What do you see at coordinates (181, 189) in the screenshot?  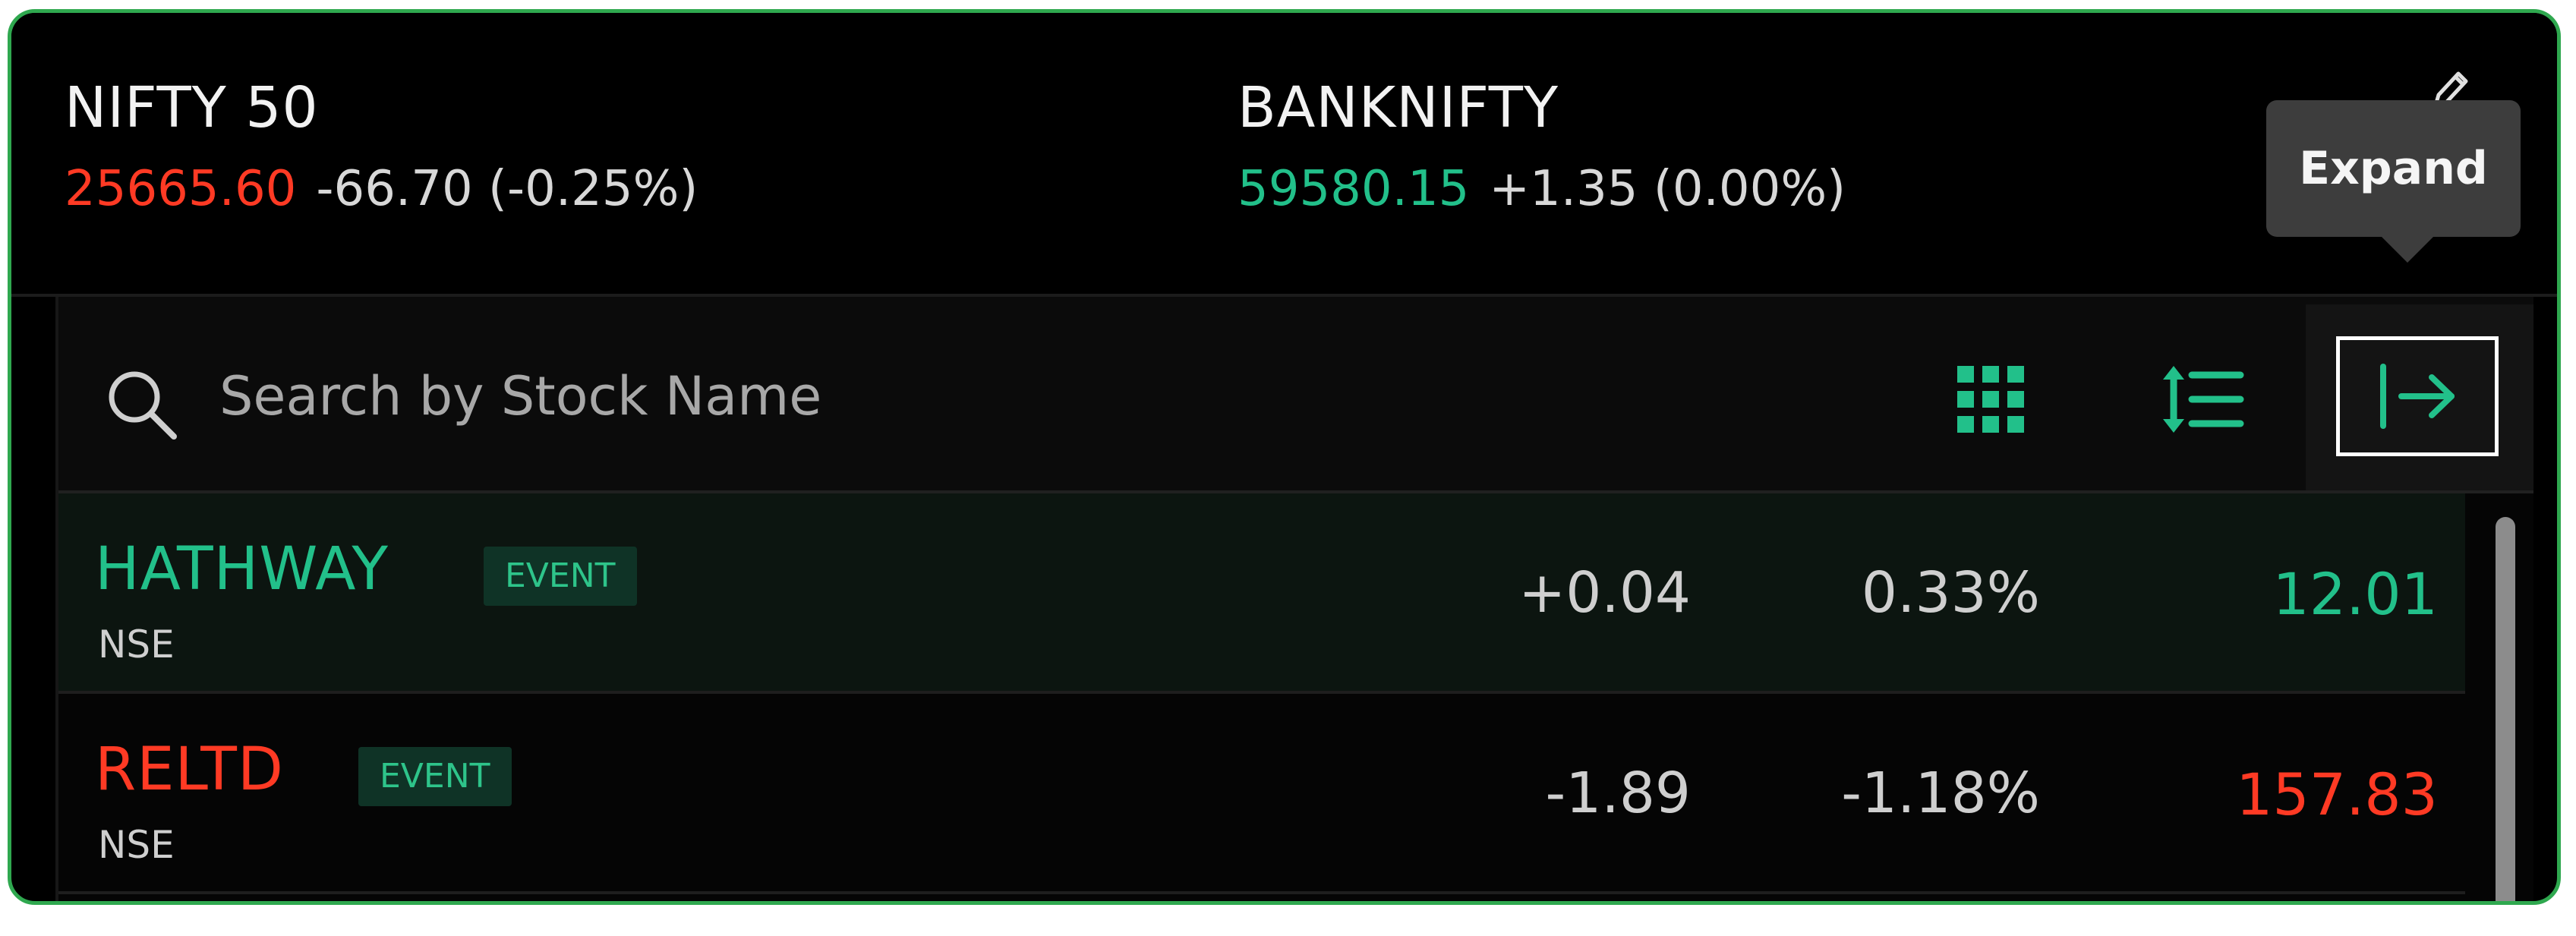 I see `index-price: 25665.60` at bounding box center [181, 189].